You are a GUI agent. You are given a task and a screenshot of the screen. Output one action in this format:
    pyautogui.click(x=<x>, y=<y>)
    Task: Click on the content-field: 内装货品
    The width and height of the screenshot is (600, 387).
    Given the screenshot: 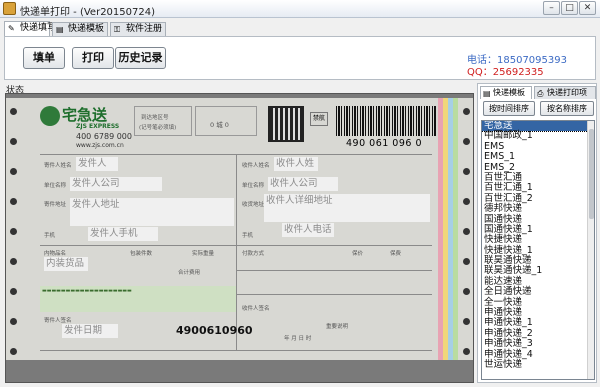 What is the action you would take?
    pyautogui.click(x=66, y=264)
    